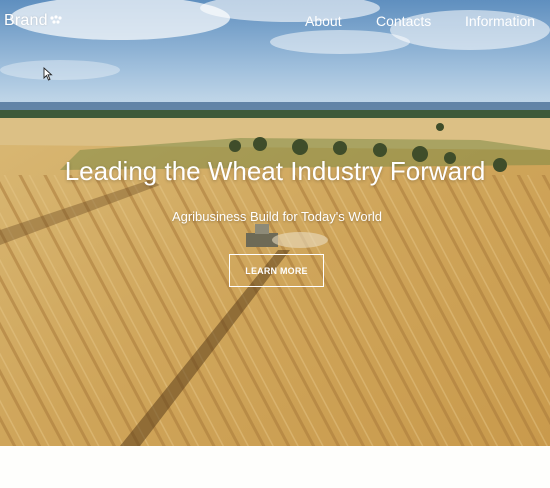  I want to click on brand-name: Brand, so click(26, 20).